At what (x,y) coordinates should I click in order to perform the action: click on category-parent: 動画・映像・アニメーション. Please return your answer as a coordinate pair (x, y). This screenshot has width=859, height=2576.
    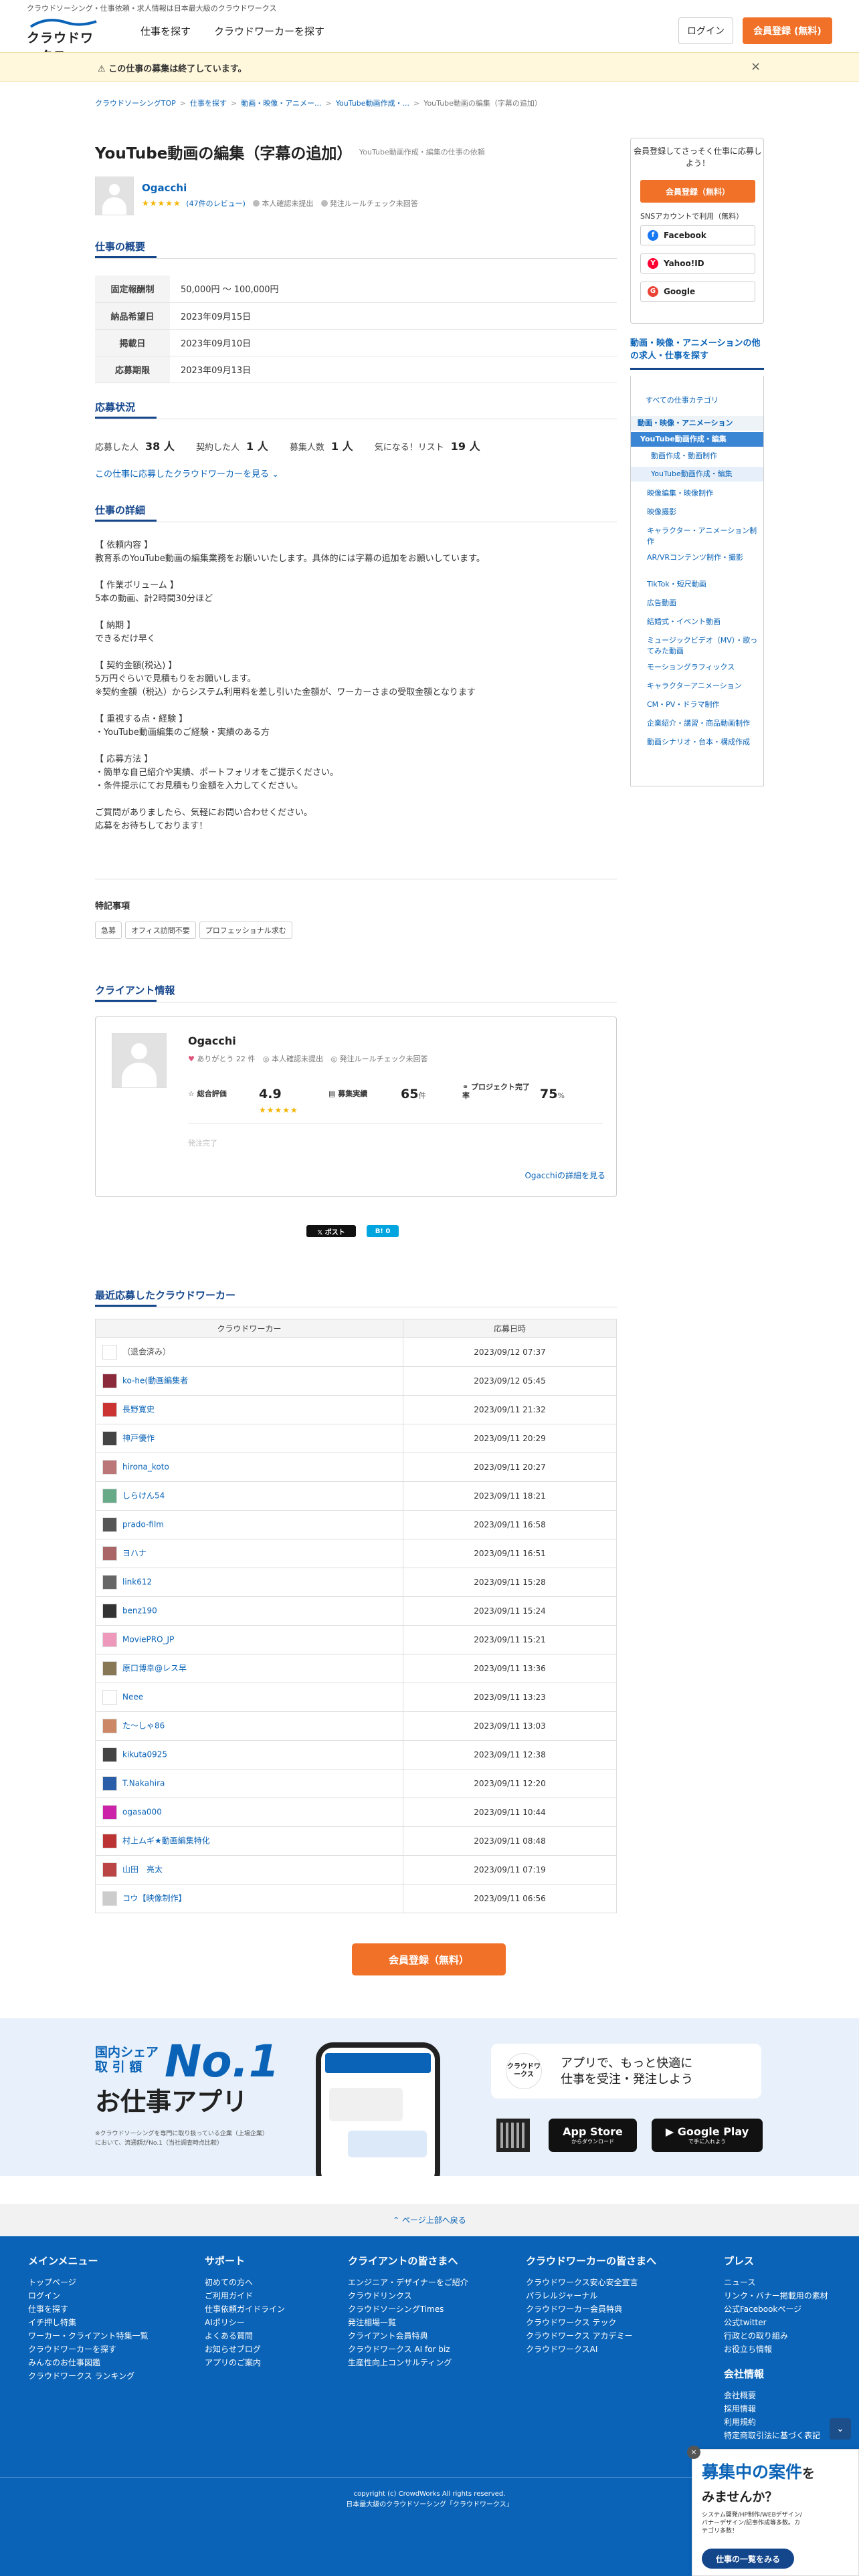
    Looking at the image, I should click on (697, 423).